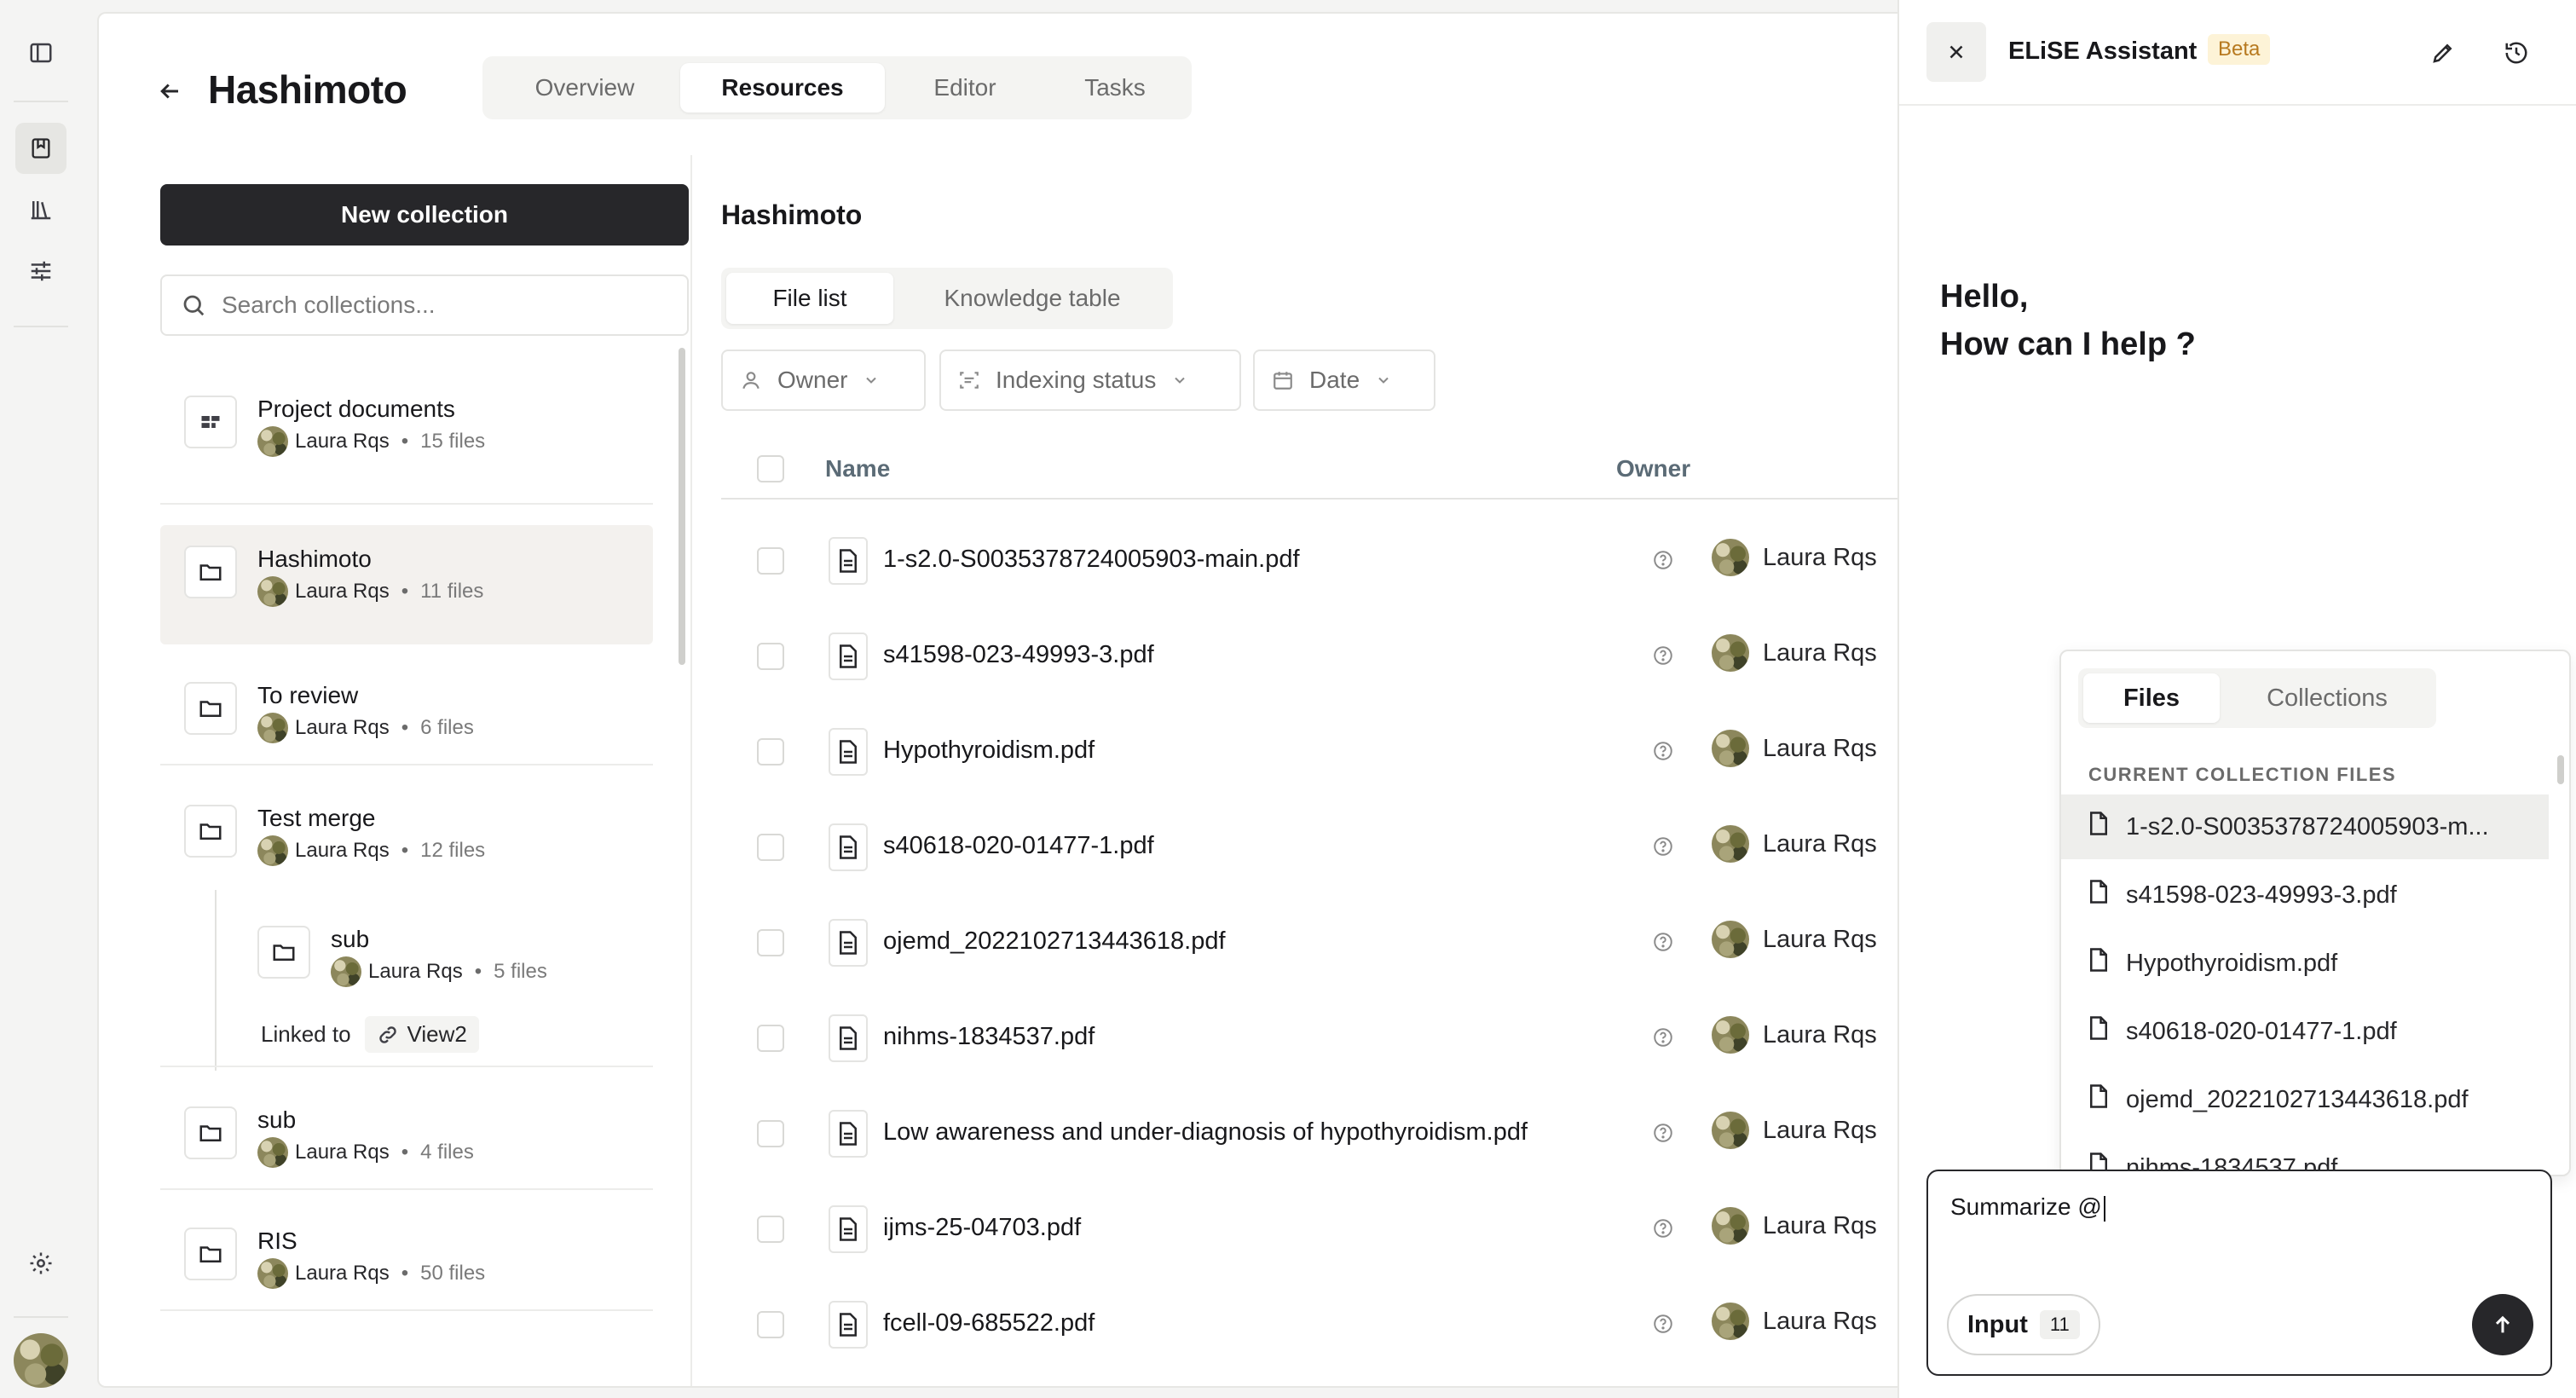 The image size is (2576, 1398). I want to click on collection-item: sub Laura Rqs • 4 files, so click(406, 1137).